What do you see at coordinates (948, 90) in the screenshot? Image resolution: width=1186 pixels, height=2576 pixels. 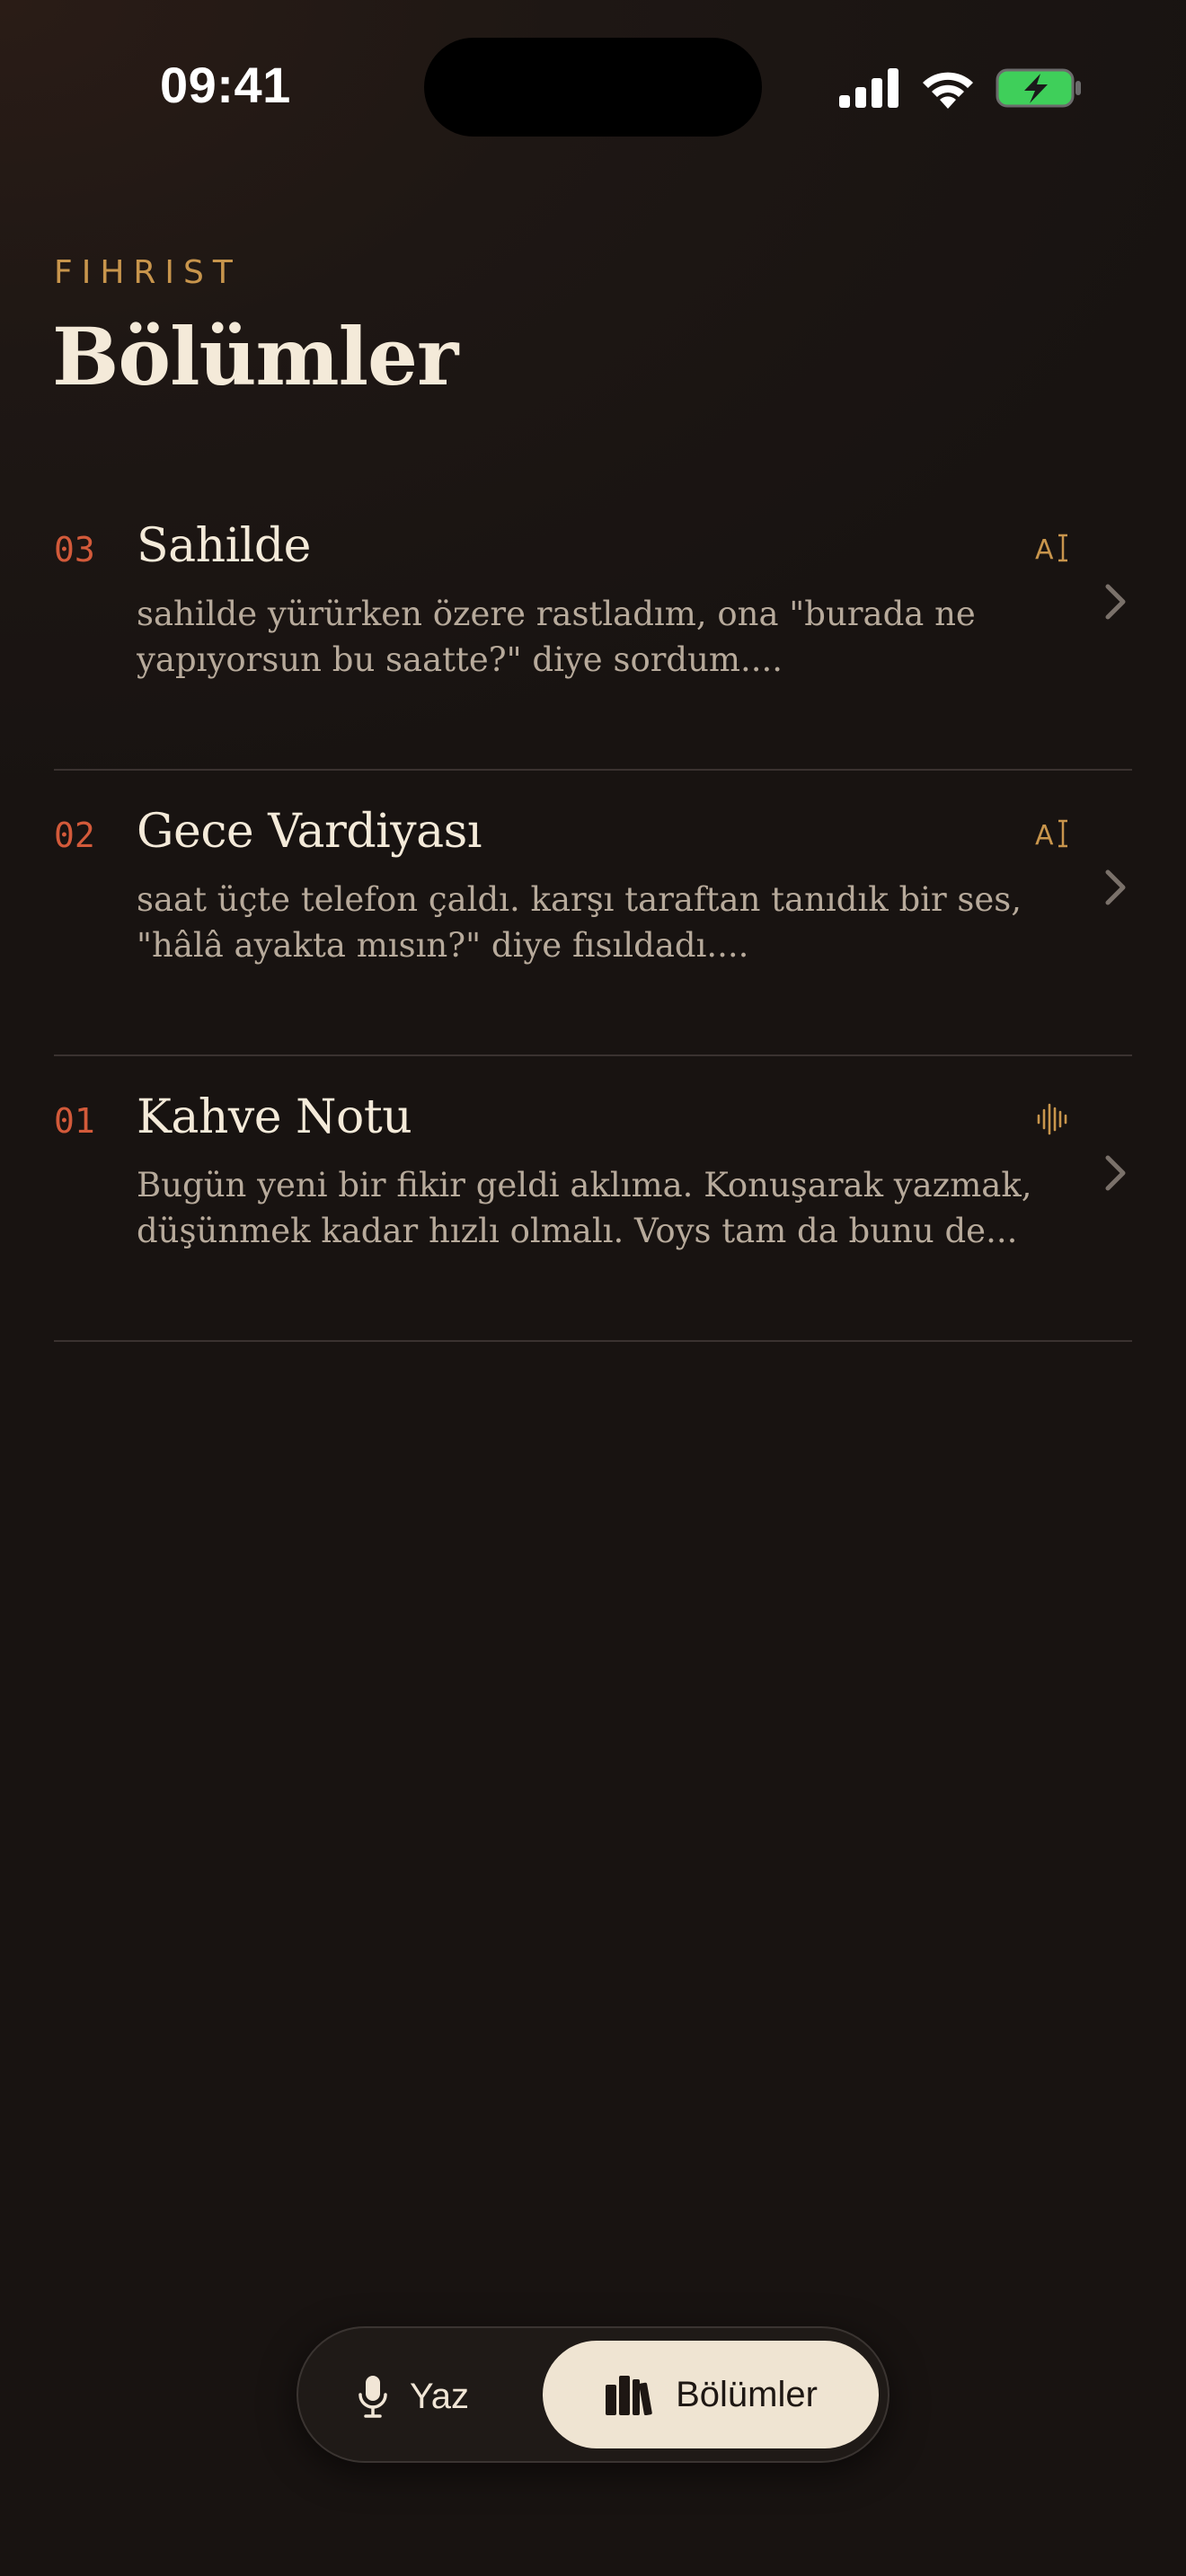 I see `wifi-icon` at bounding box center [948, 90].